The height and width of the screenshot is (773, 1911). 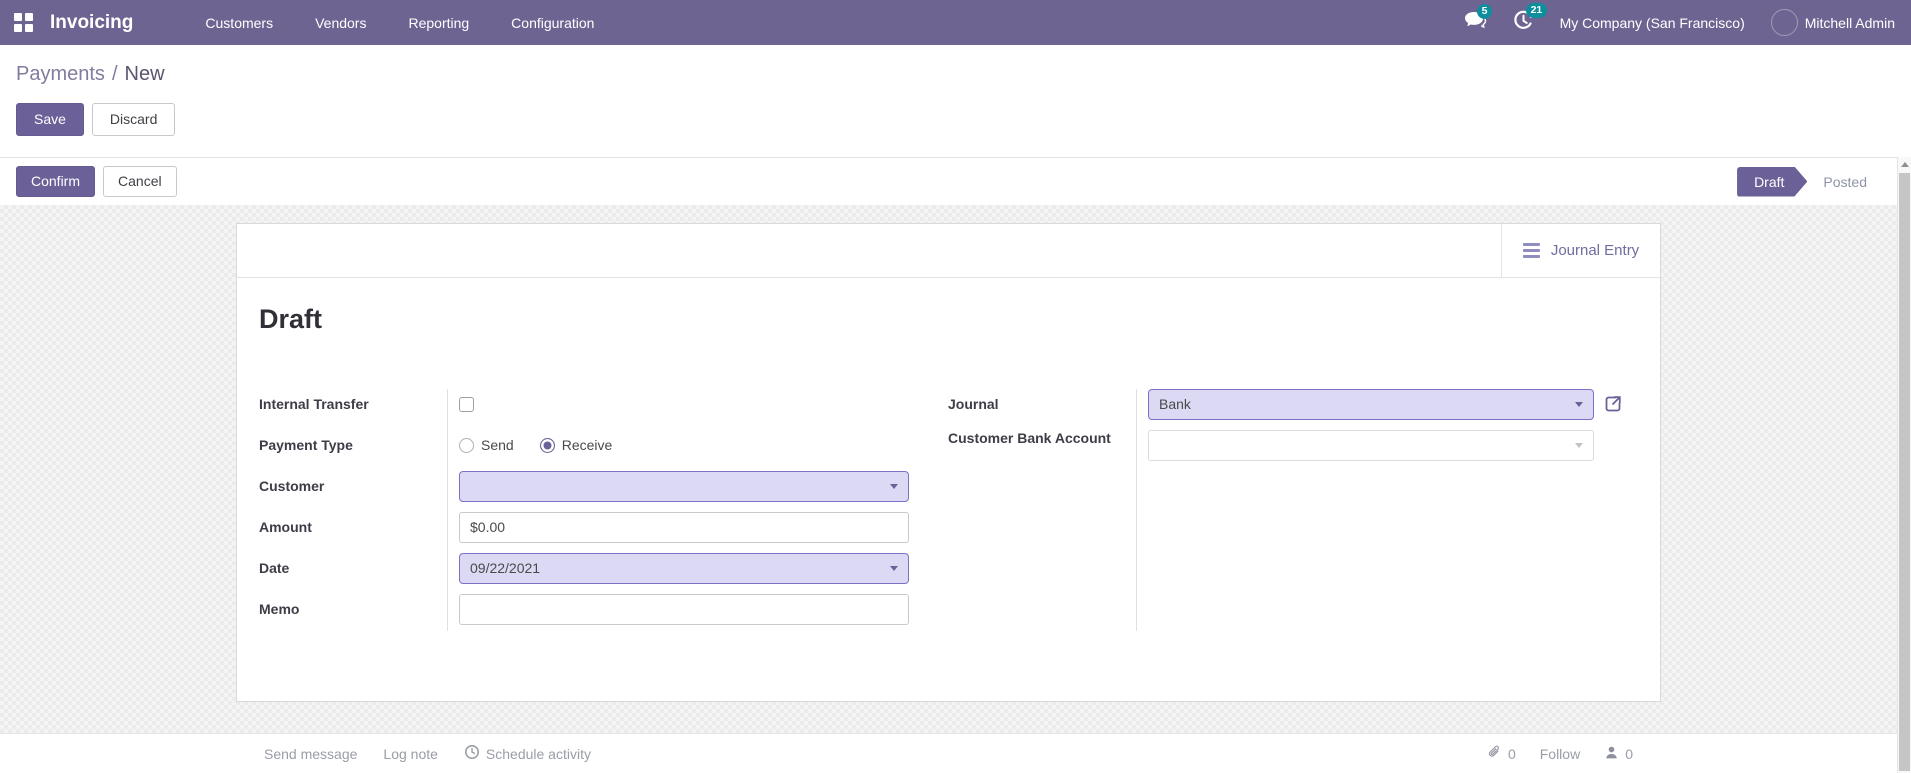 I want to click on followers-button: 0, so click(x=1618, y=754).